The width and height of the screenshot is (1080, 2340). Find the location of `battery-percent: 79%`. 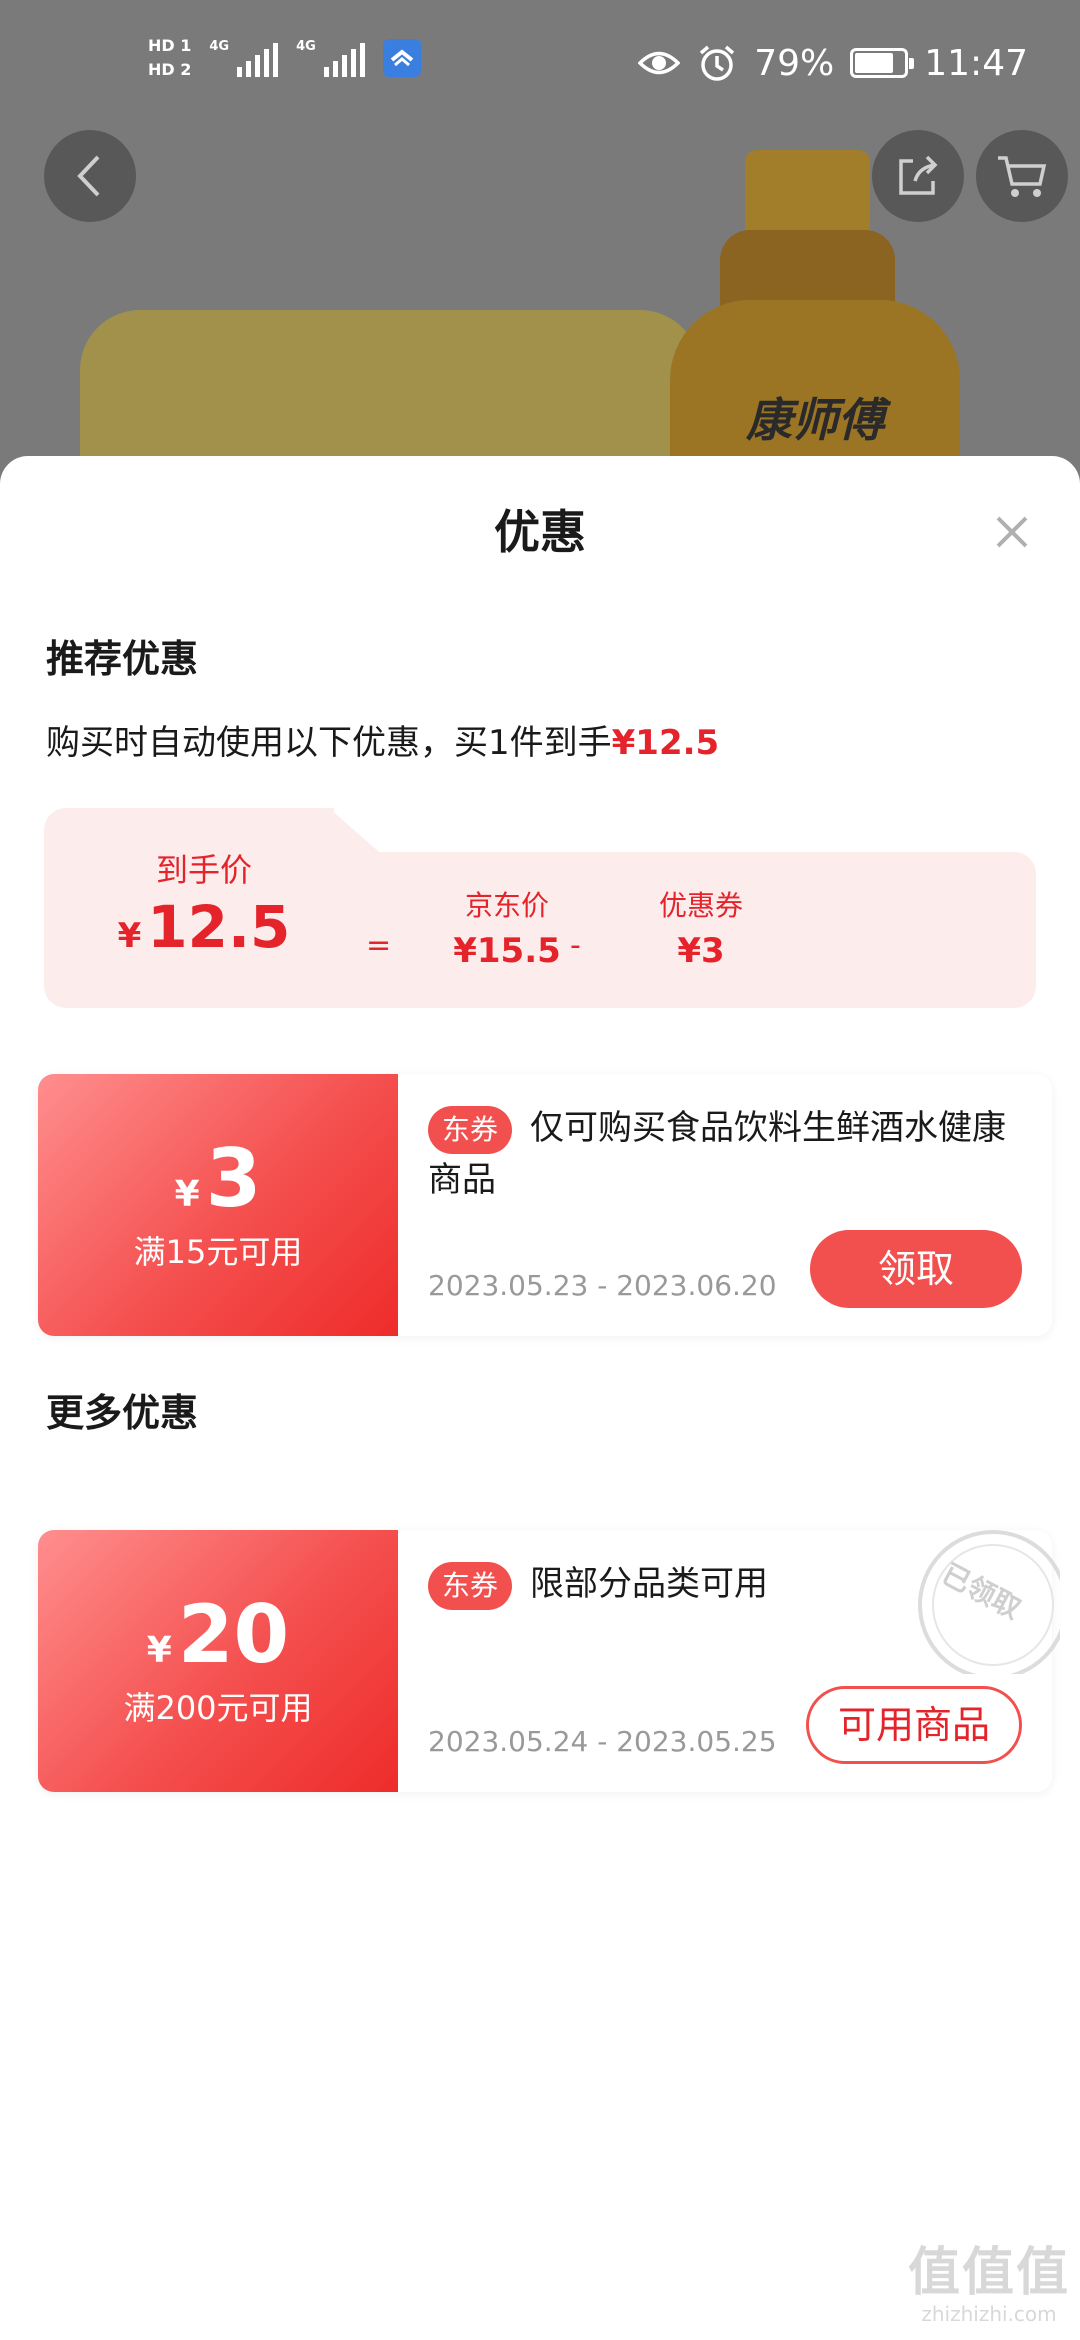

battery-percent: 79% is located at coordinates (794, 63).